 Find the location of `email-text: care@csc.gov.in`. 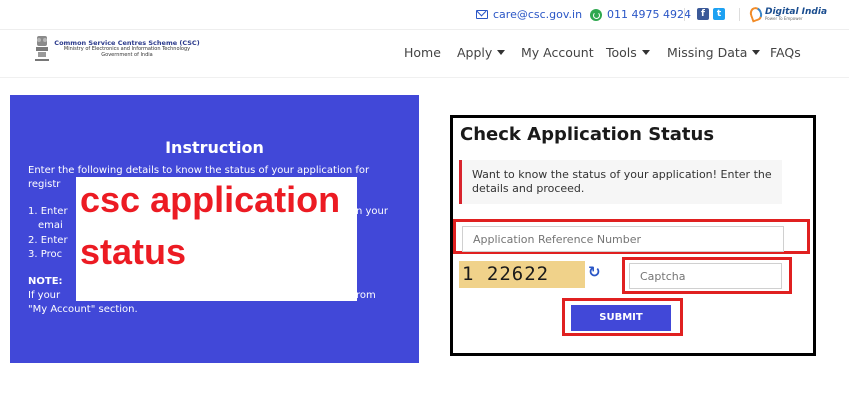

email-text: care@csc.gov.in is located at coordinates (538, 14).